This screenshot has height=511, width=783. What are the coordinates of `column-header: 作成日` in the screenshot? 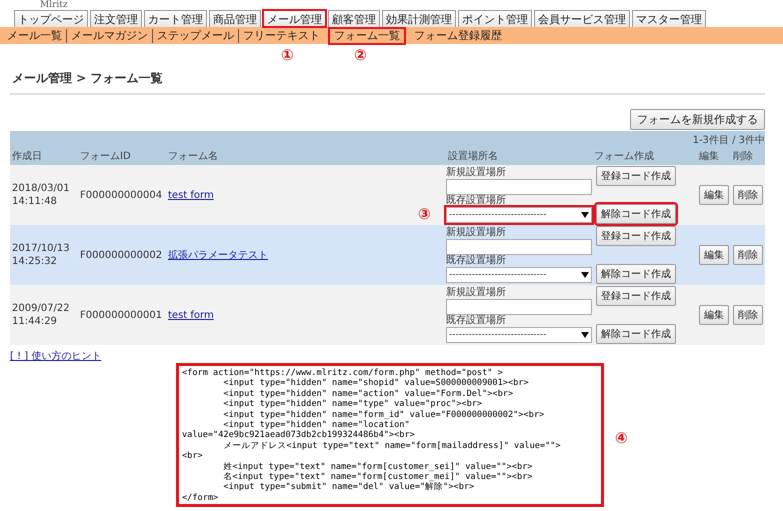 It's located at (27, 156).